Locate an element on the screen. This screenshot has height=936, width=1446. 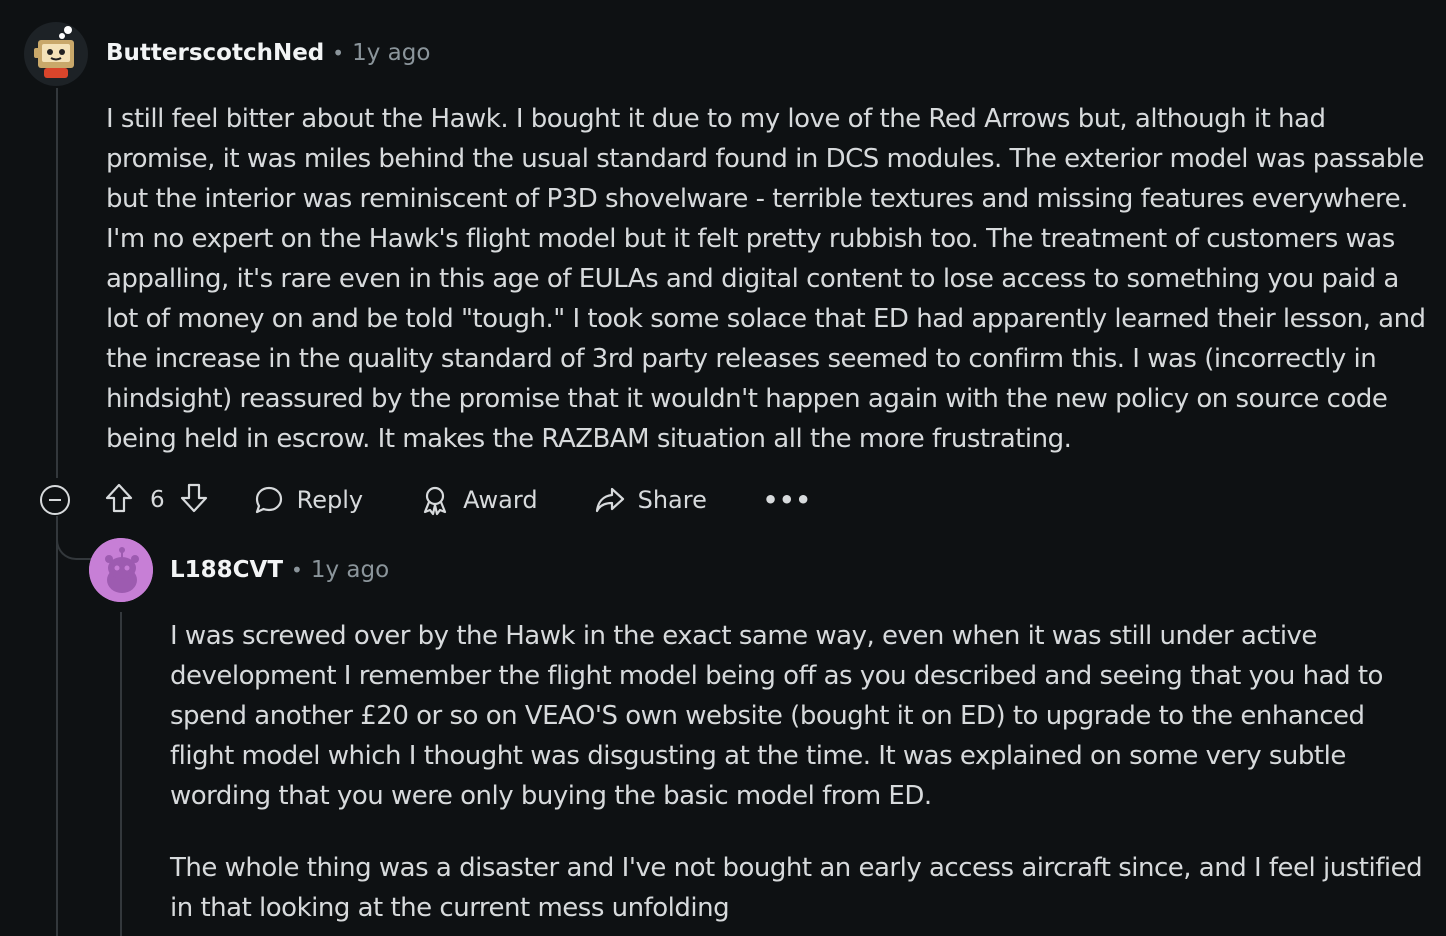
thread-branch-line is located at coordinates (76, 538).